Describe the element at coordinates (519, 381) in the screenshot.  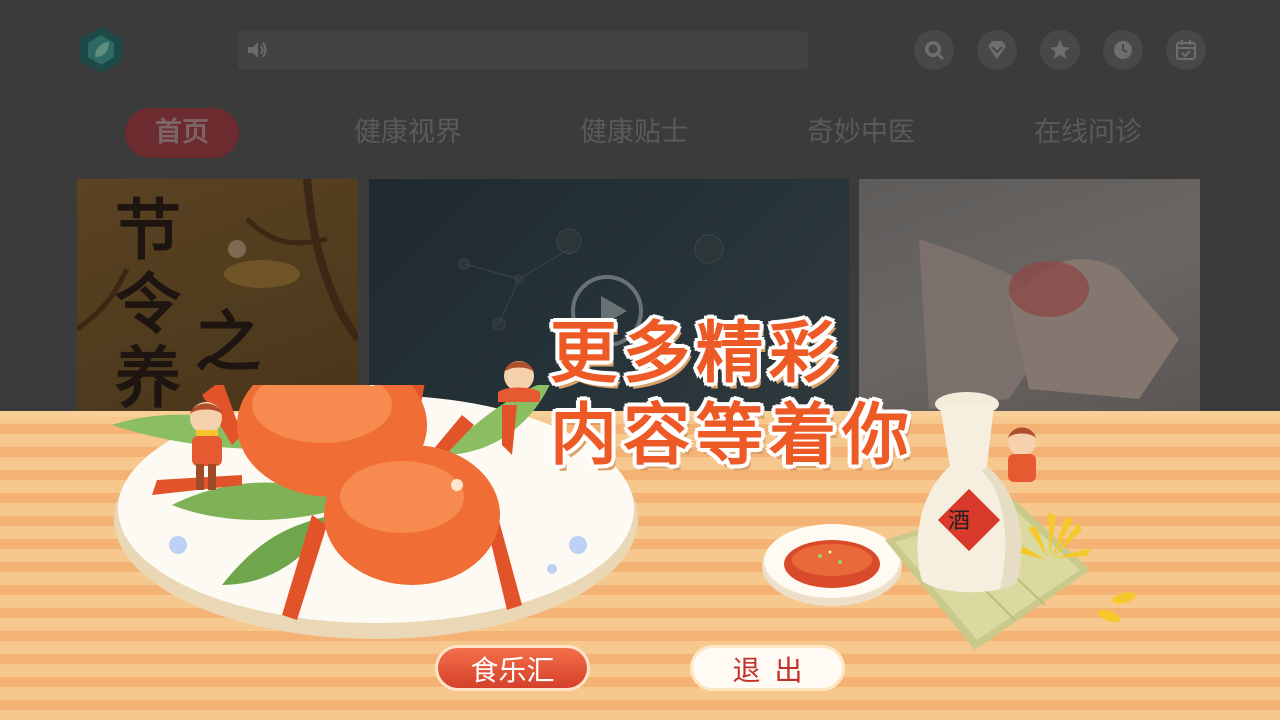
I see `cartoon-child-center-illustration` at that location.